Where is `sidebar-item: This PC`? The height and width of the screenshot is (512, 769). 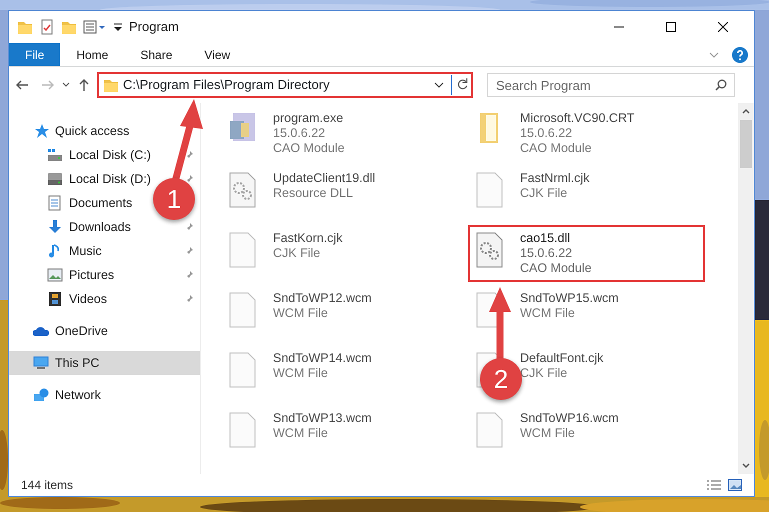
sidebar-item: This PC is located at coordinates (104, 363).